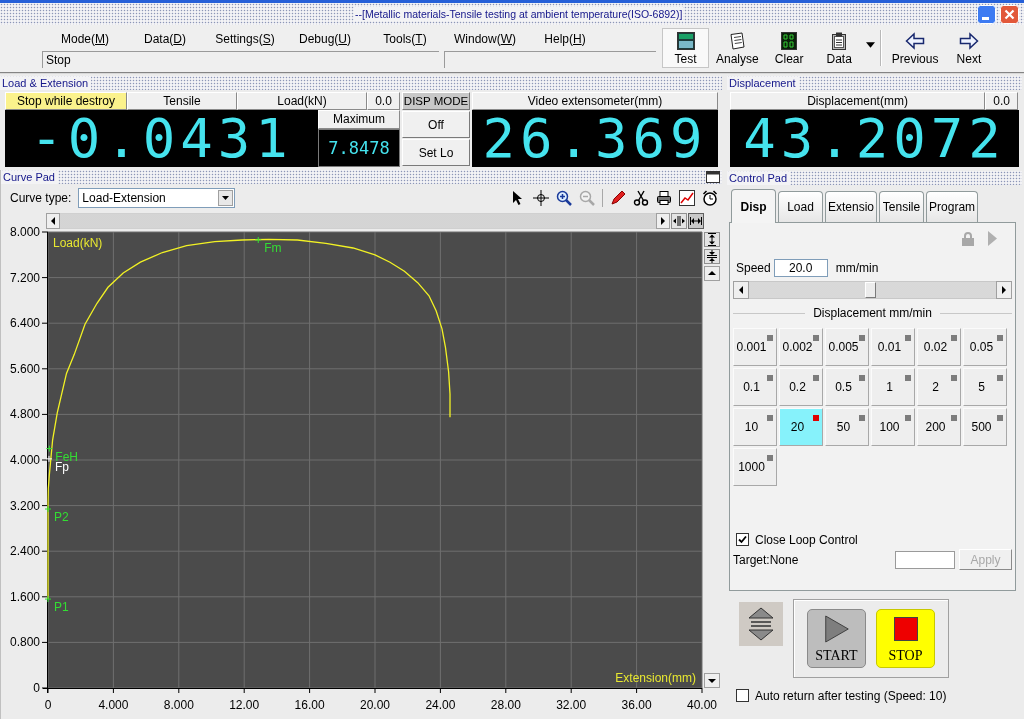  Describe the element at coordinates (571, 705) in the screenshot. I see `axis-tick-label: 32.00` at that location.